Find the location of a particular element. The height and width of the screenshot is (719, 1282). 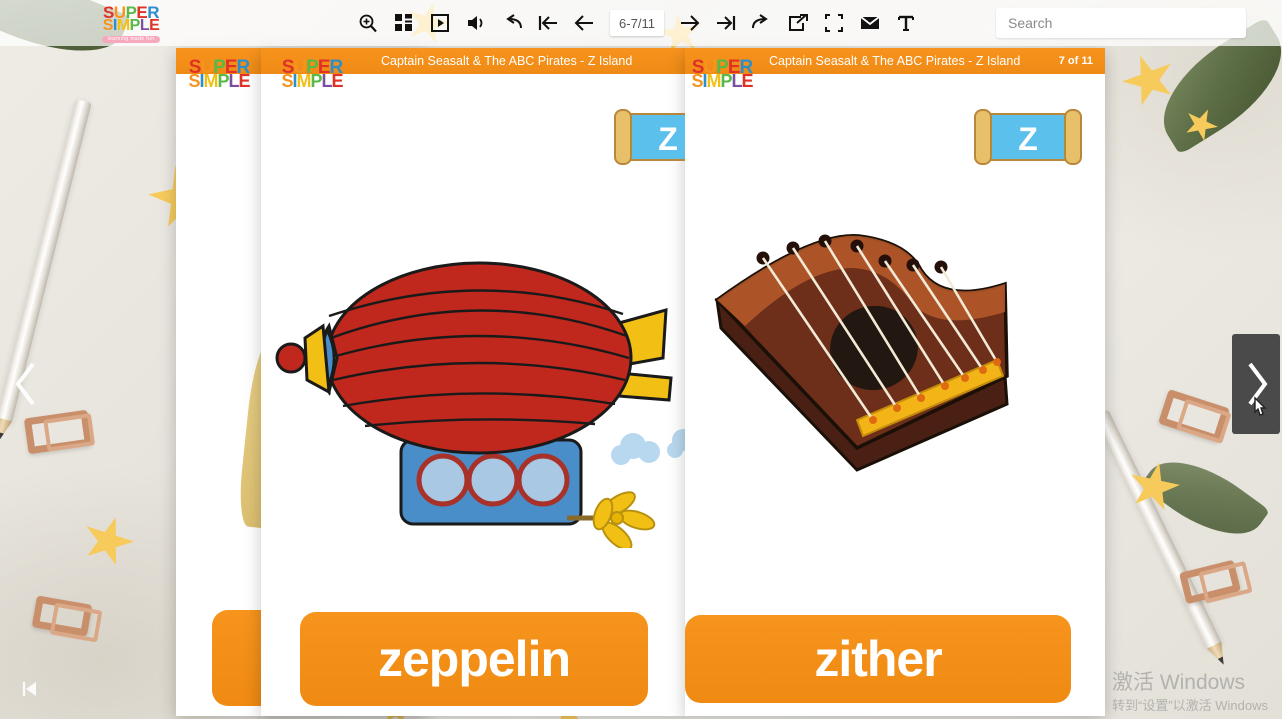

watermark-line-2: 转到“设置”以激活 Windows is located at coordinates (1189, 706).